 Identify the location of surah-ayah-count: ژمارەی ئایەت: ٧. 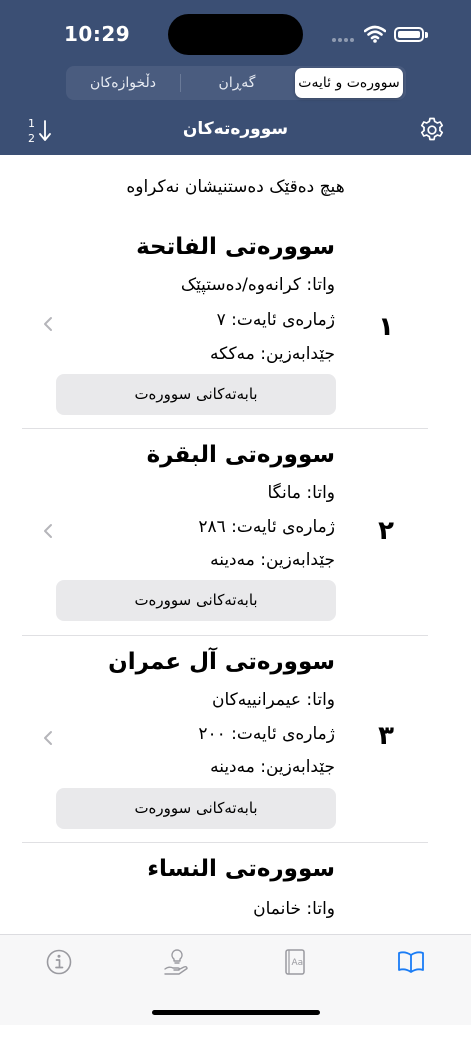
(275, 320).